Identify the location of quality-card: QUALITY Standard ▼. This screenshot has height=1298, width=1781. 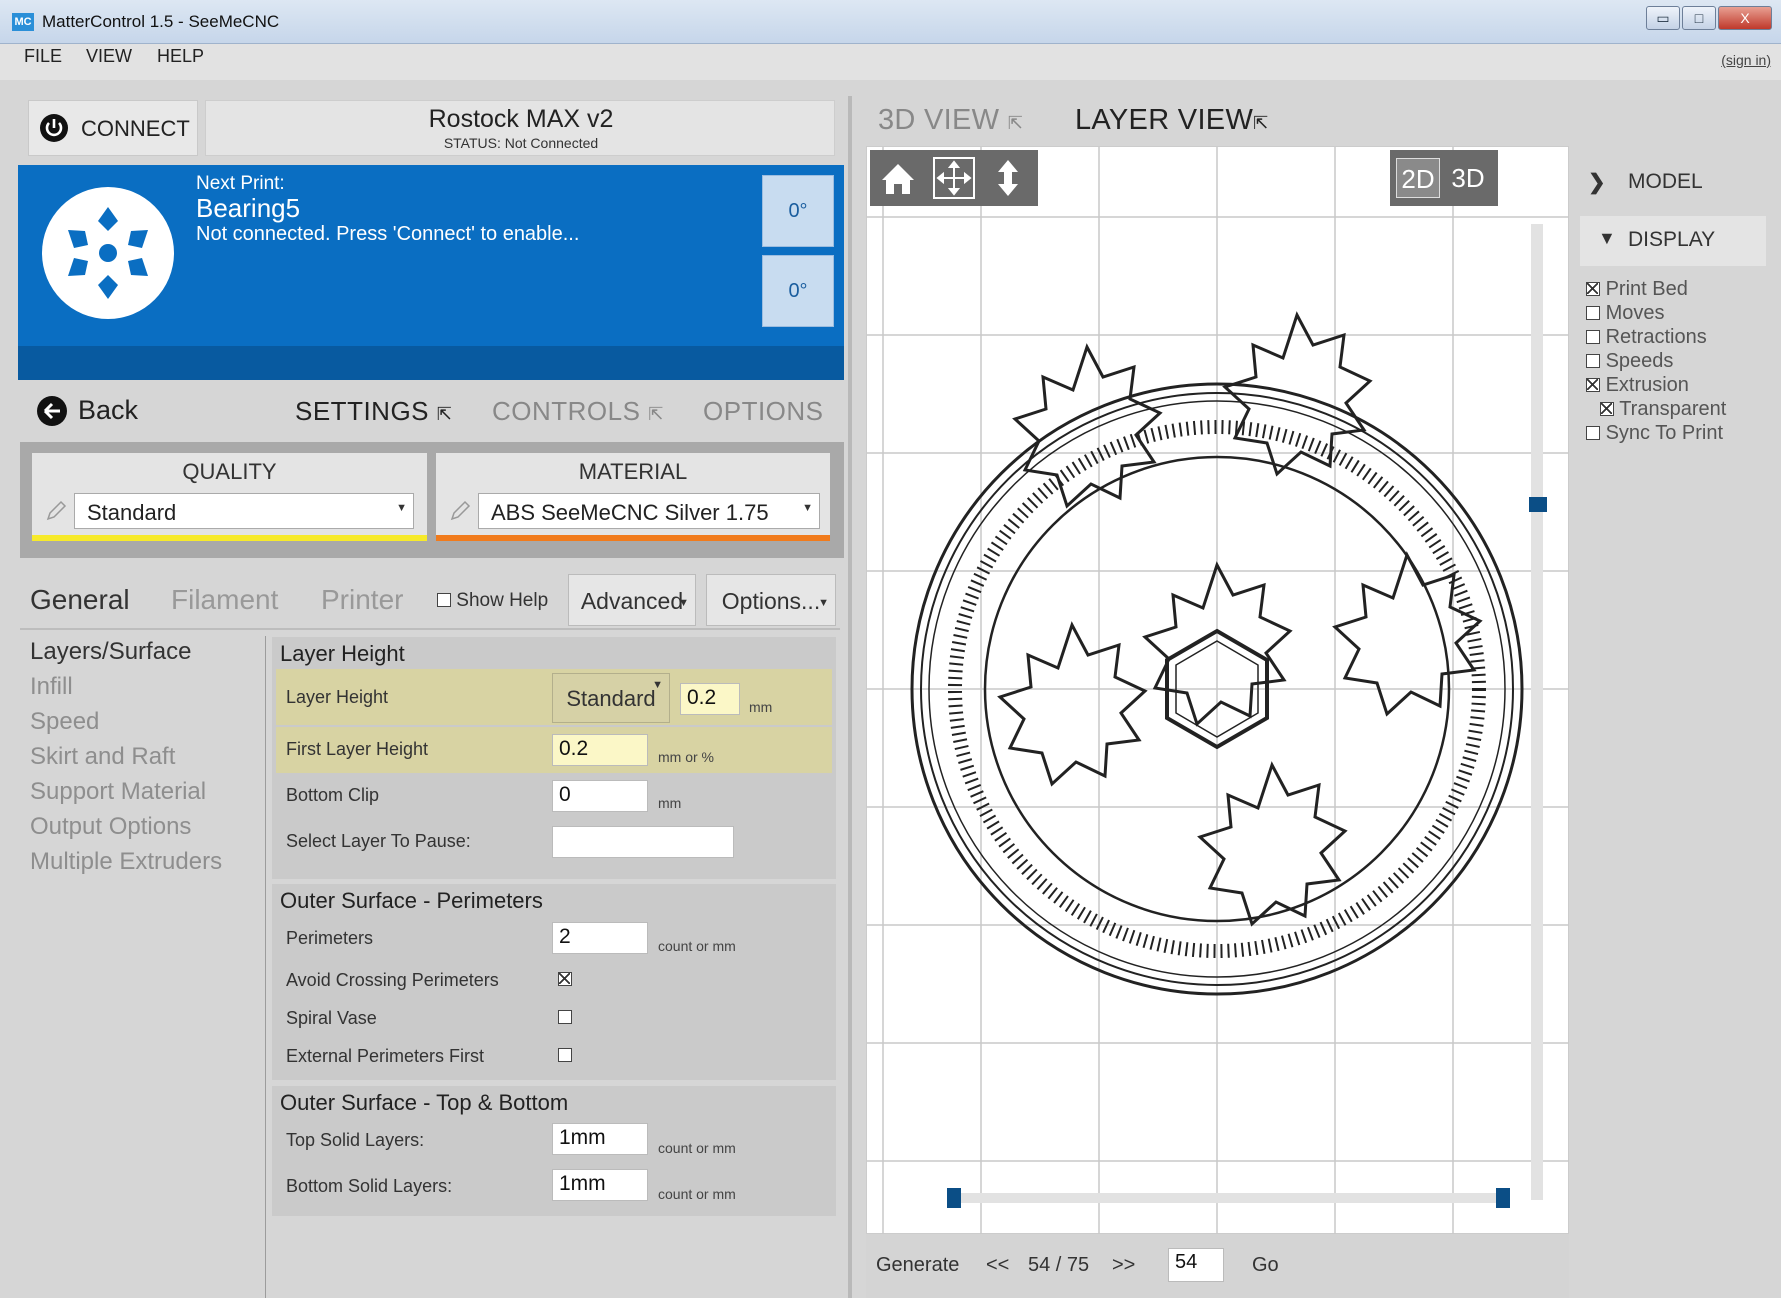
(229, 497).